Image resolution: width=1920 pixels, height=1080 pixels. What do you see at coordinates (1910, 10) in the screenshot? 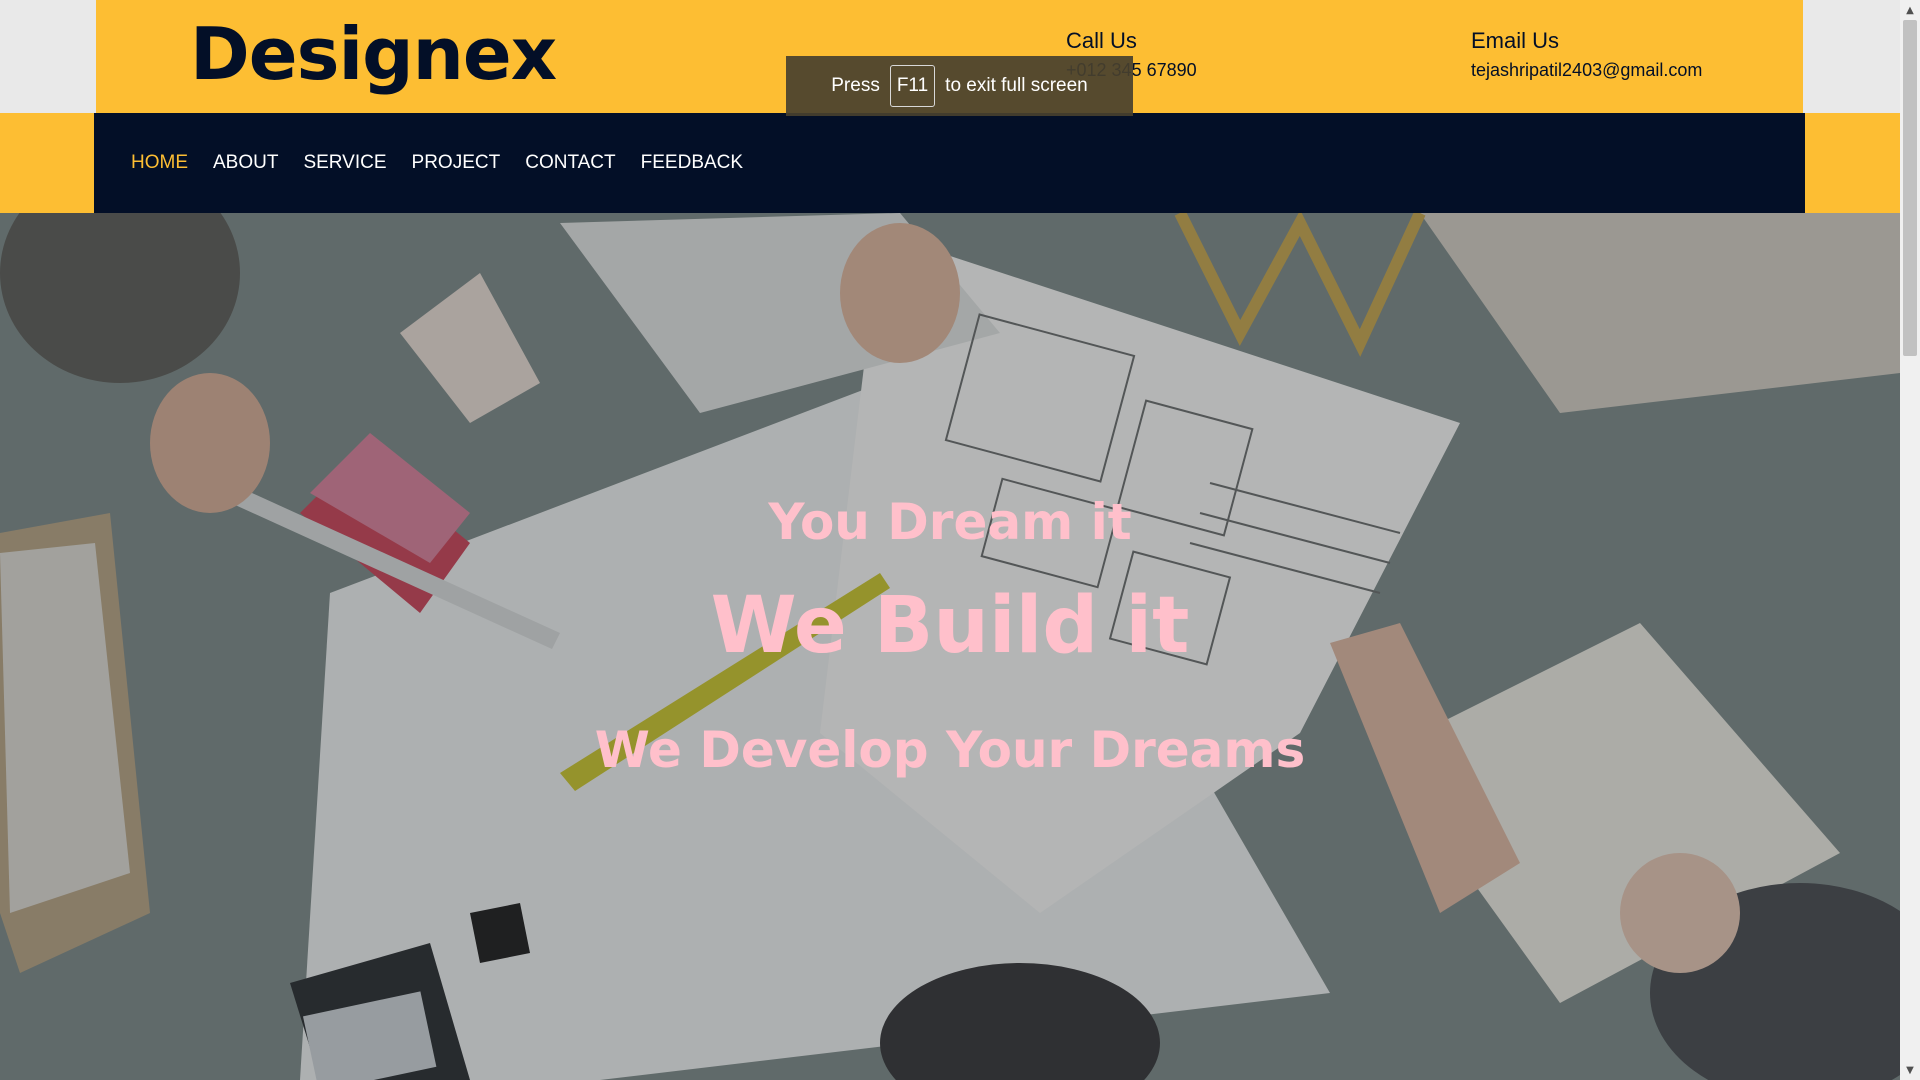
I see `scroll-up-arrow-icon: ▲` at bounding box center [1910, 10].